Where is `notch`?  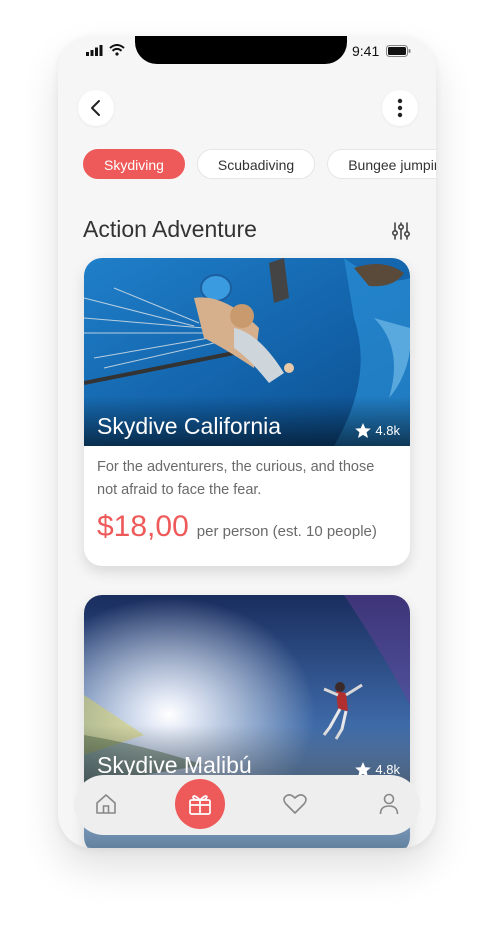
notch is located at coordinates (241, 50).